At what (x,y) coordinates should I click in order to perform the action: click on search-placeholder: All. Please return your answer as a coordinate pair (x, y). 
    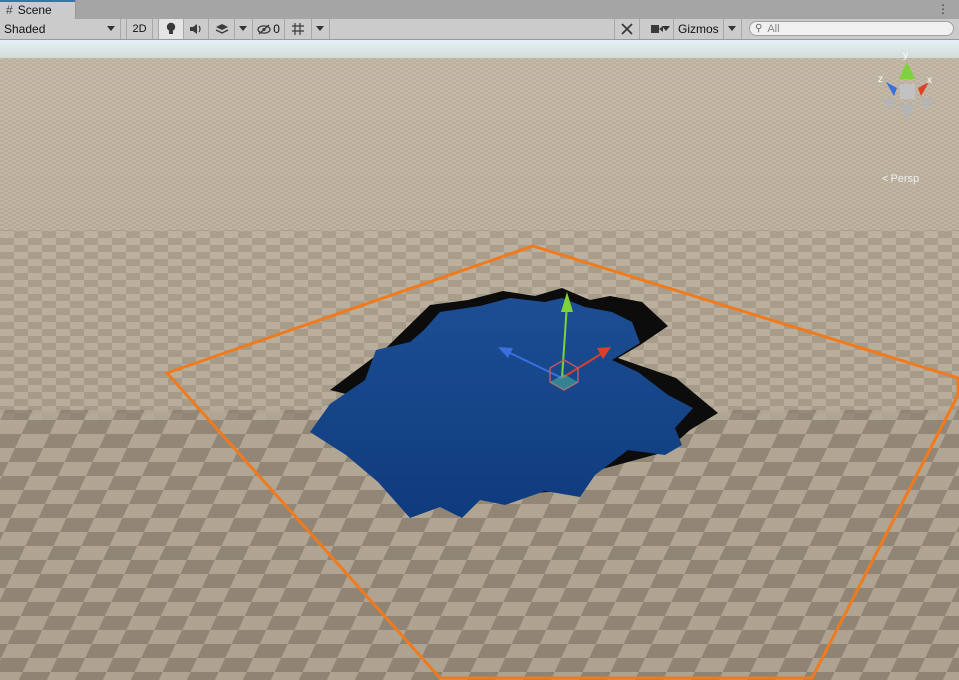
    Looking at the image, I should click on (773, 28).